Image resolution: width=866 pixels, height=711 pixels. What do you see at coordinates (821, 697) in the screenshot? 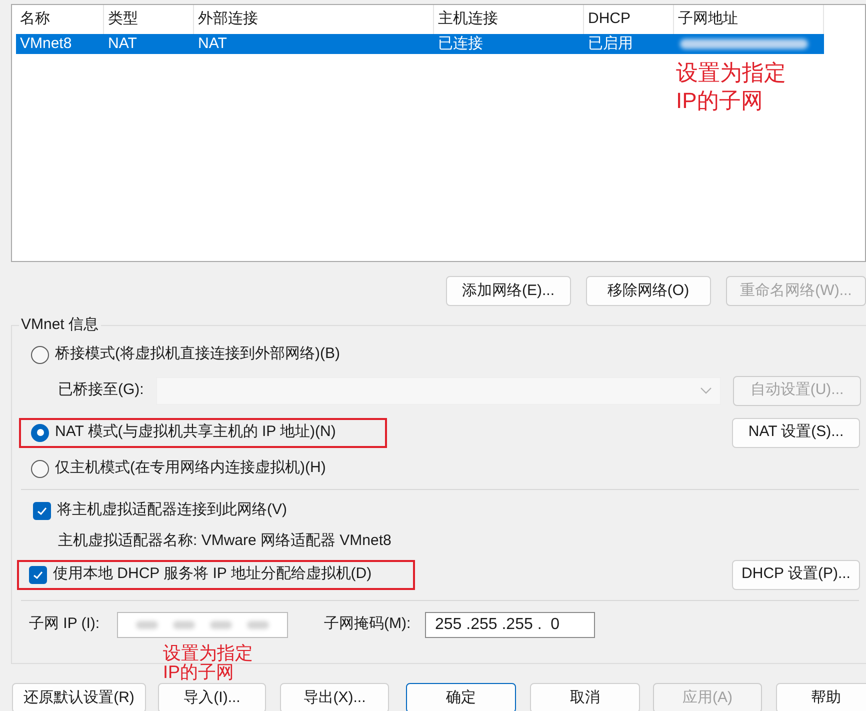
I see `dialog-button: 帮助` at bounding box center [821, 697].